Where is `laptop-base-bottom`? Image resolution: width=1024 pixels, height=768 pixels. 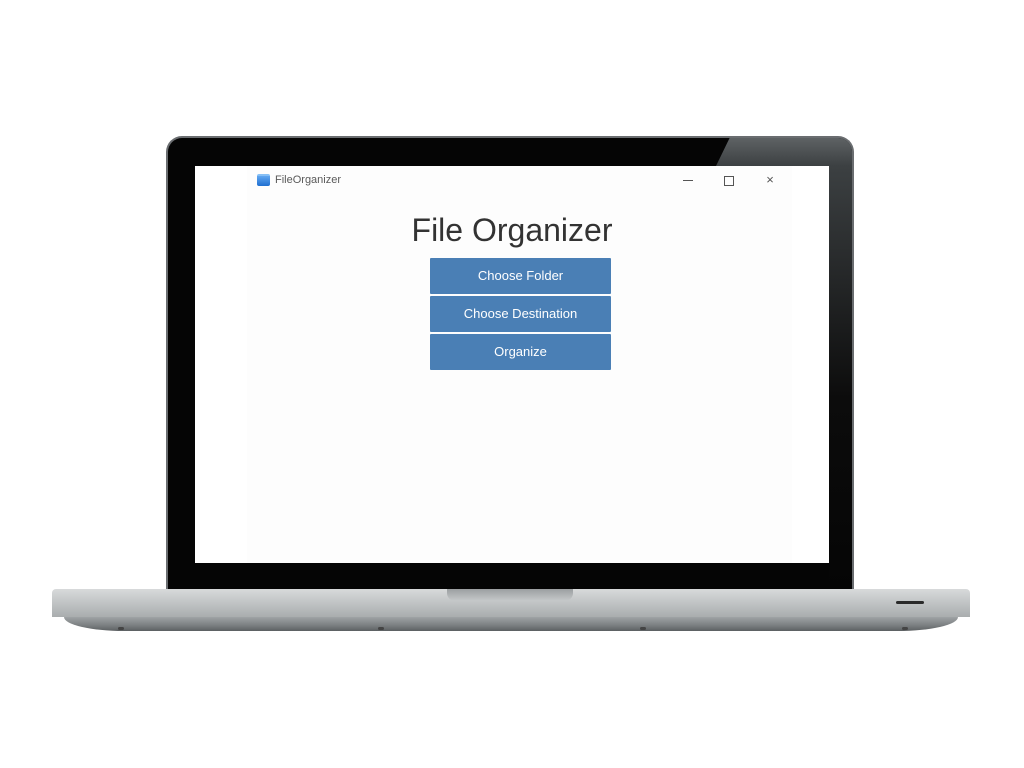
laptop-base-bottom is located at coordinates (511, 624).